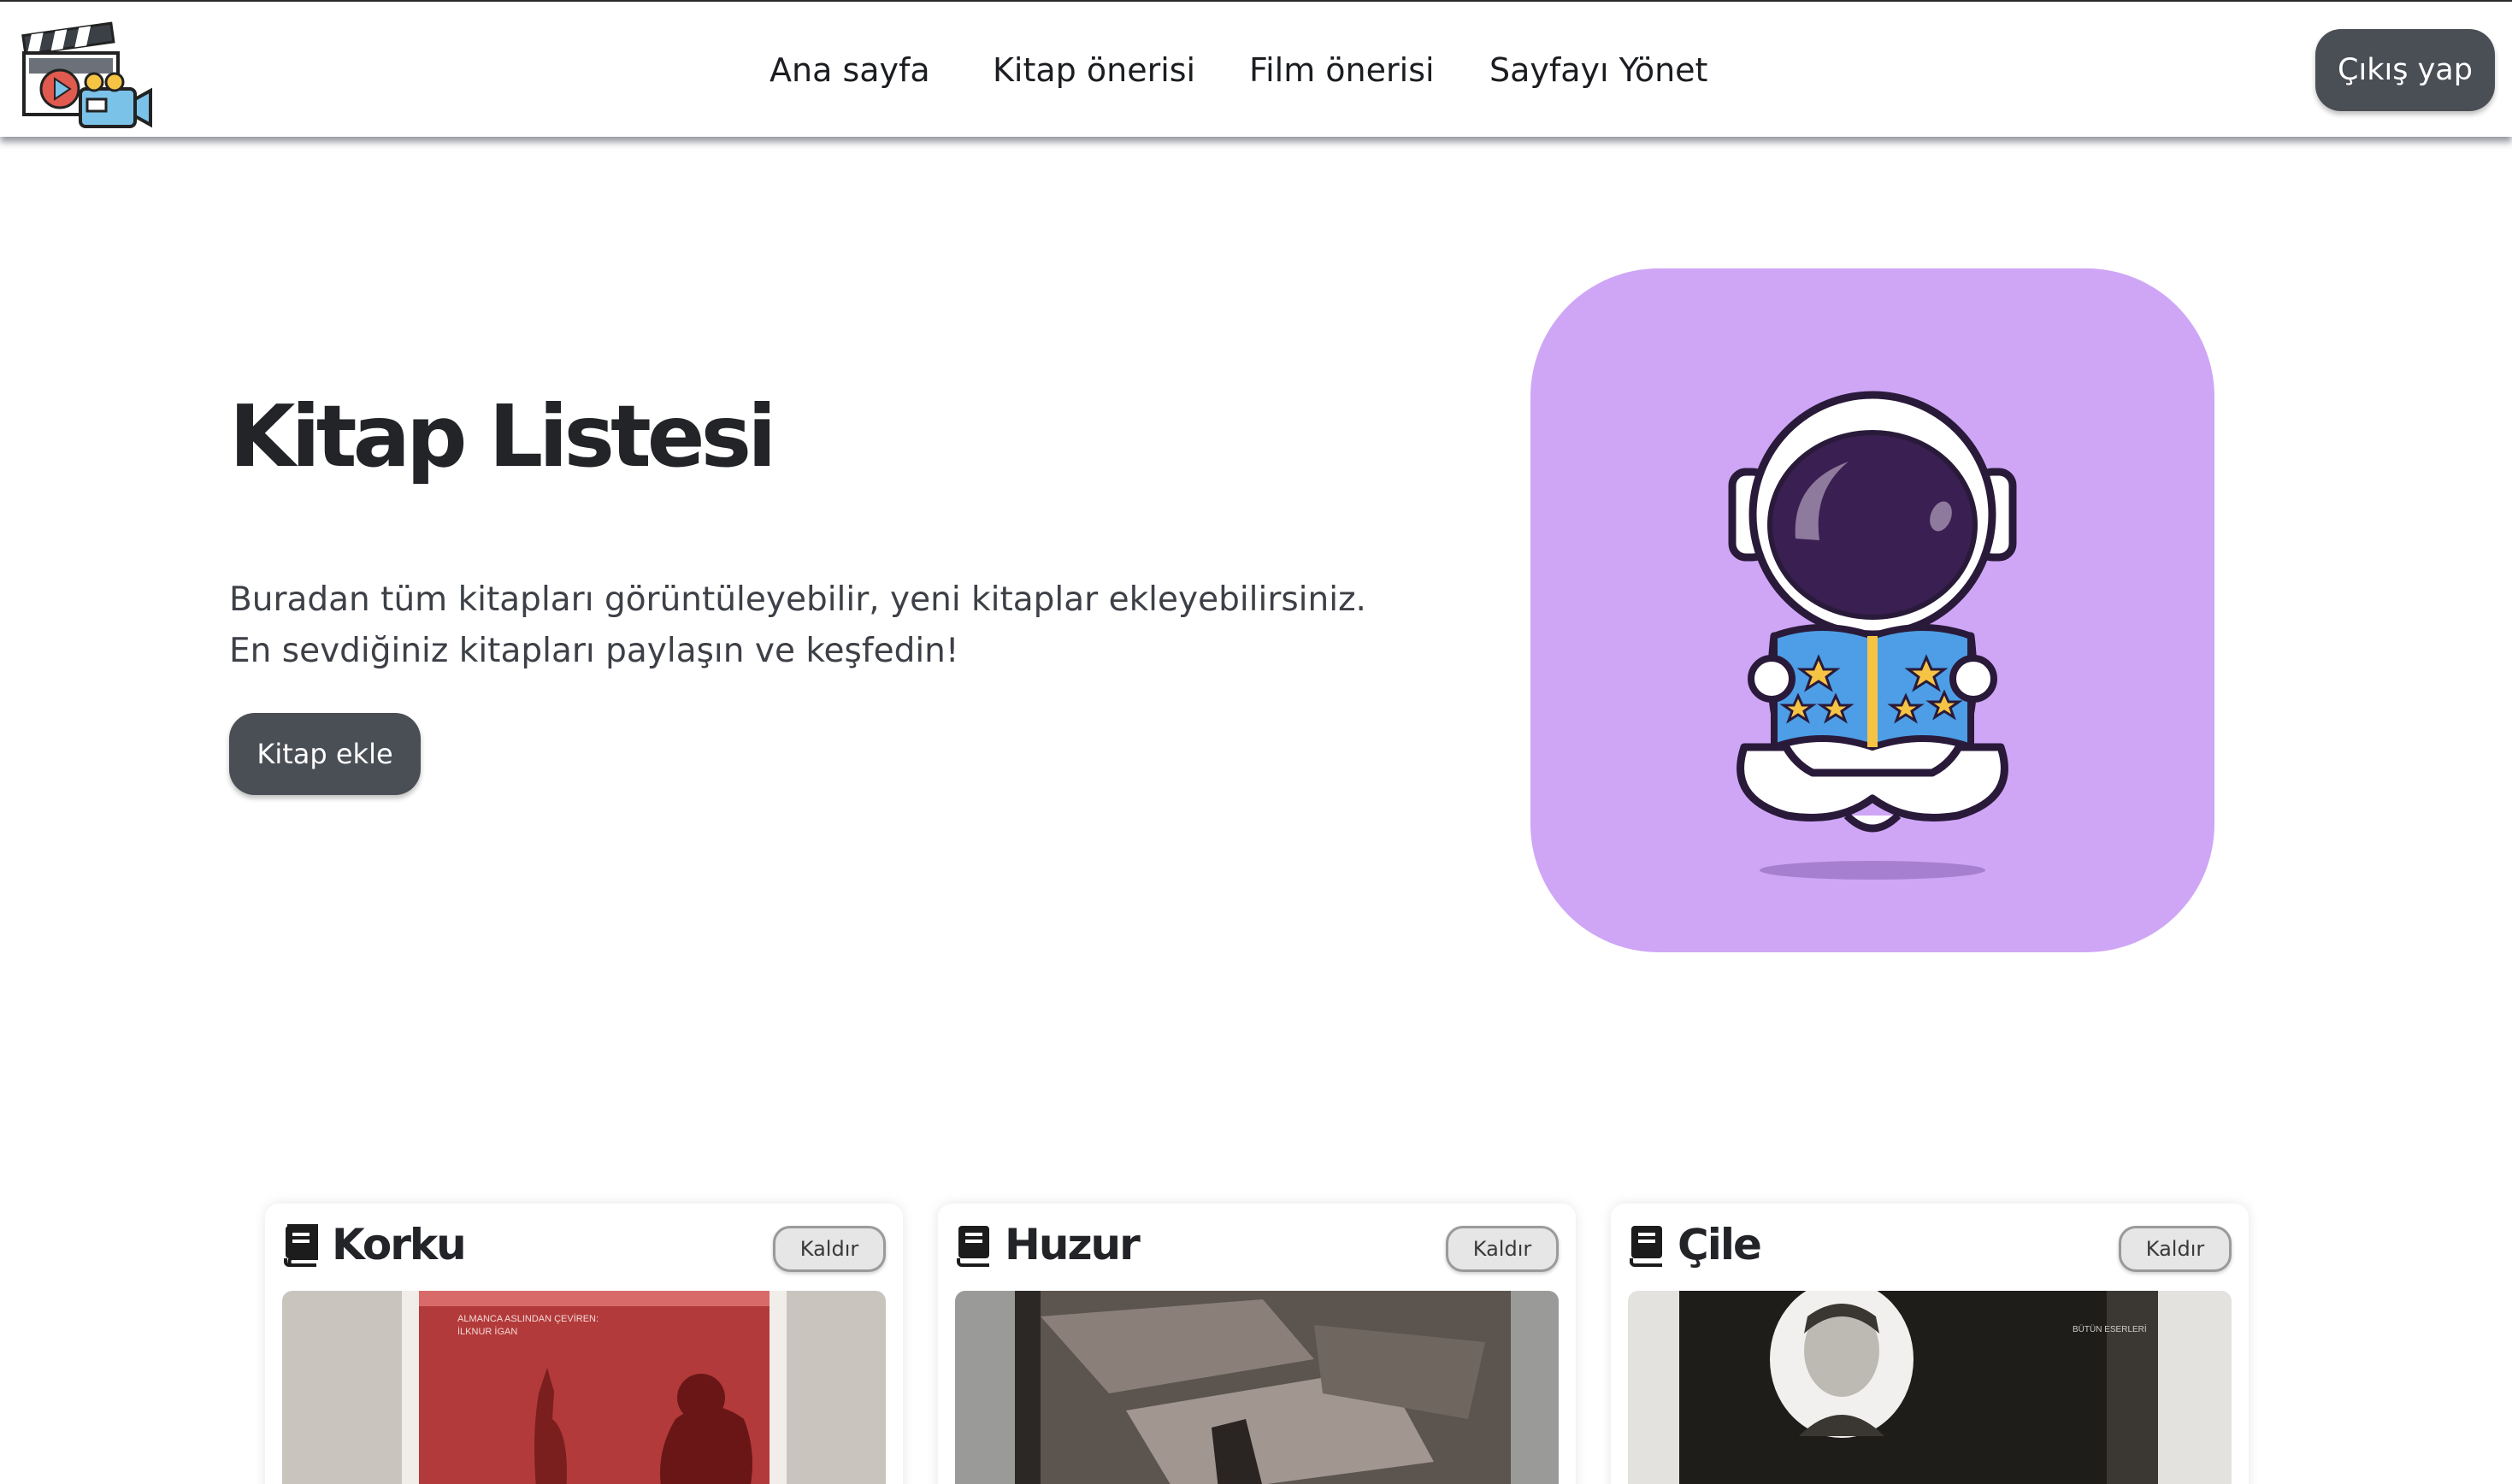  I want to click on svg-text: BÜTÜN ESERLERİ, so click(2110, 1328).